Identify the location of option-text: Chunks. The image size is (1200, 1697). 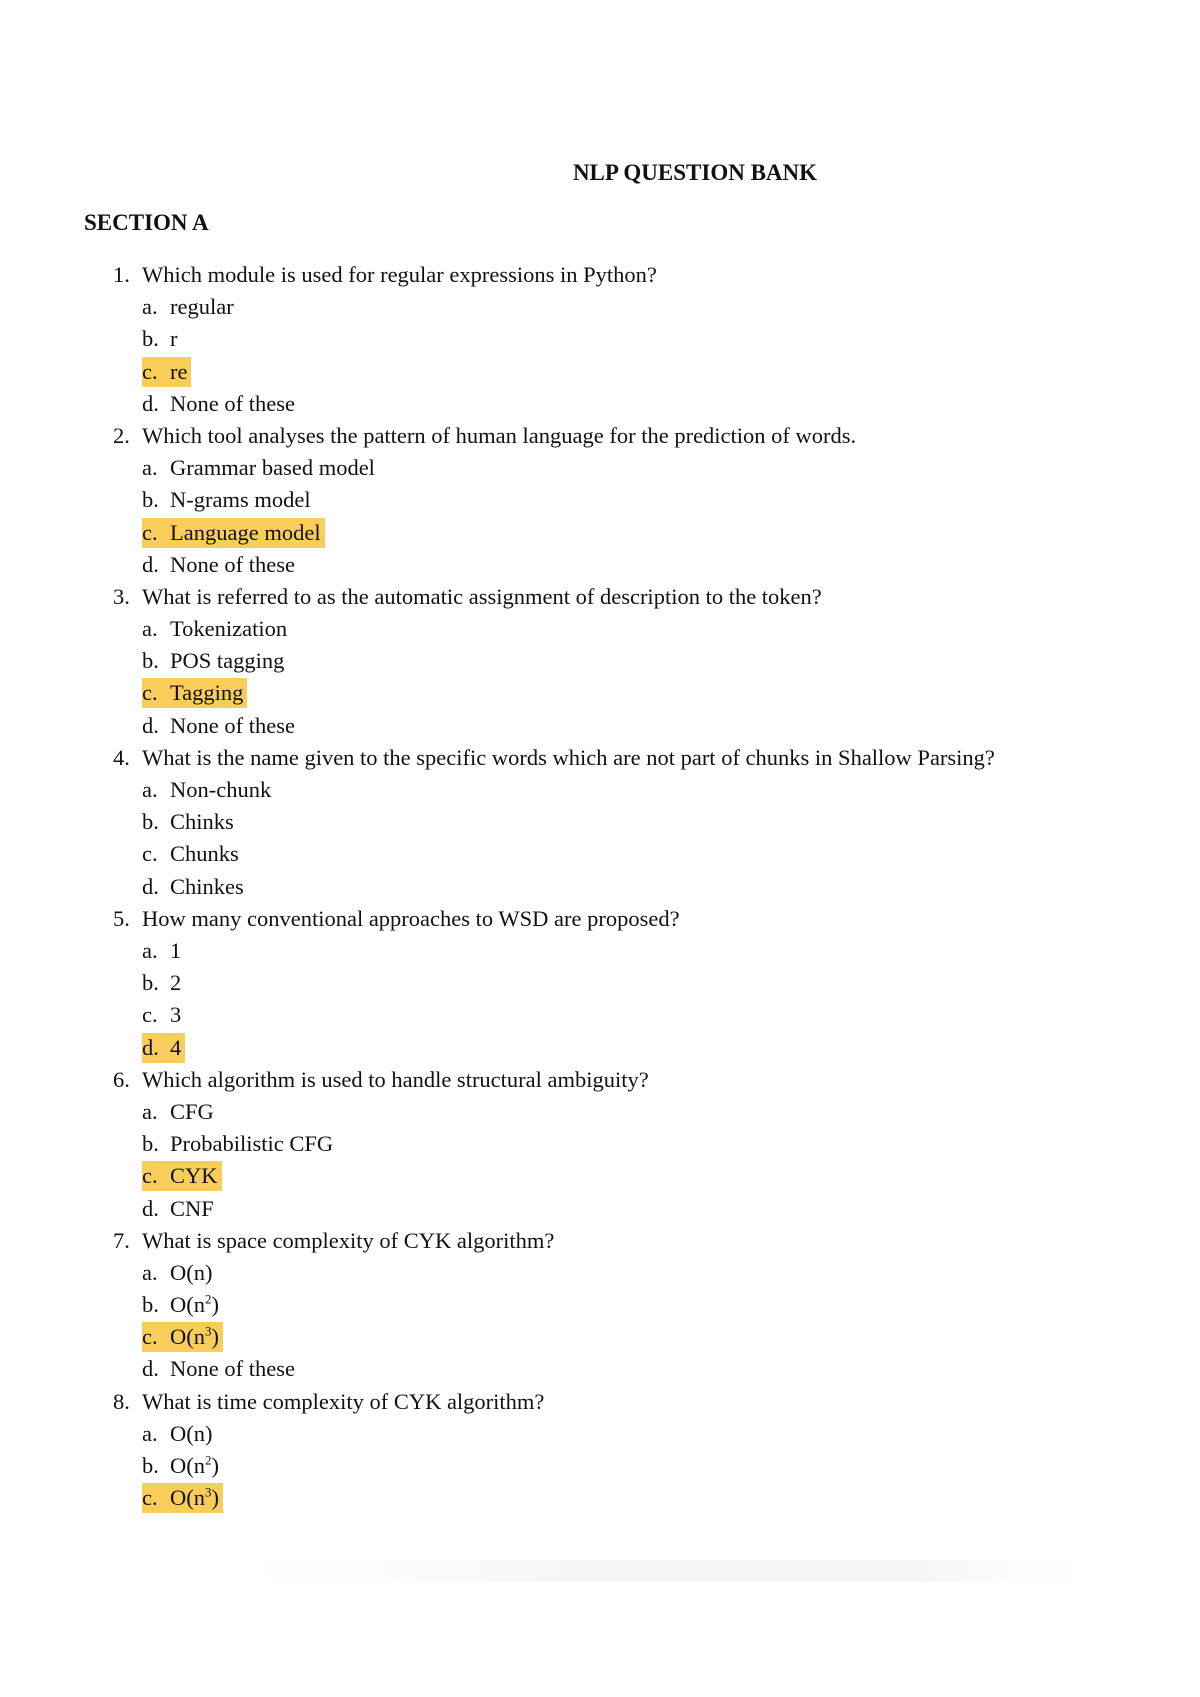
(204, 854).